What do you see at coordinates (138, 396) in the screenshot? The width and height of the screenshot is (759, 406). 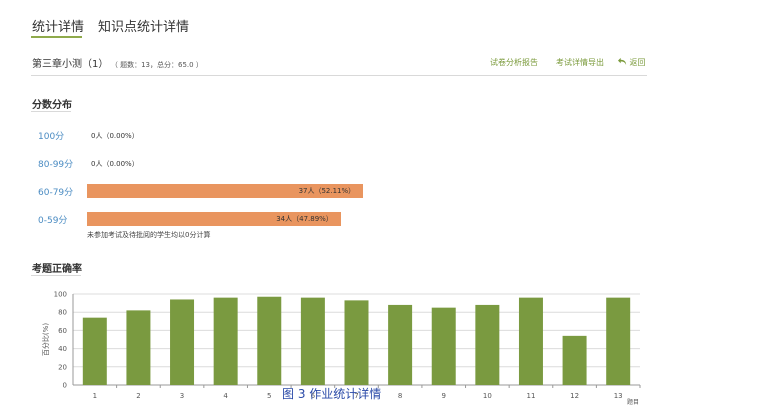 I see `x-tick-label: 2` at bounding box center [138, 396].